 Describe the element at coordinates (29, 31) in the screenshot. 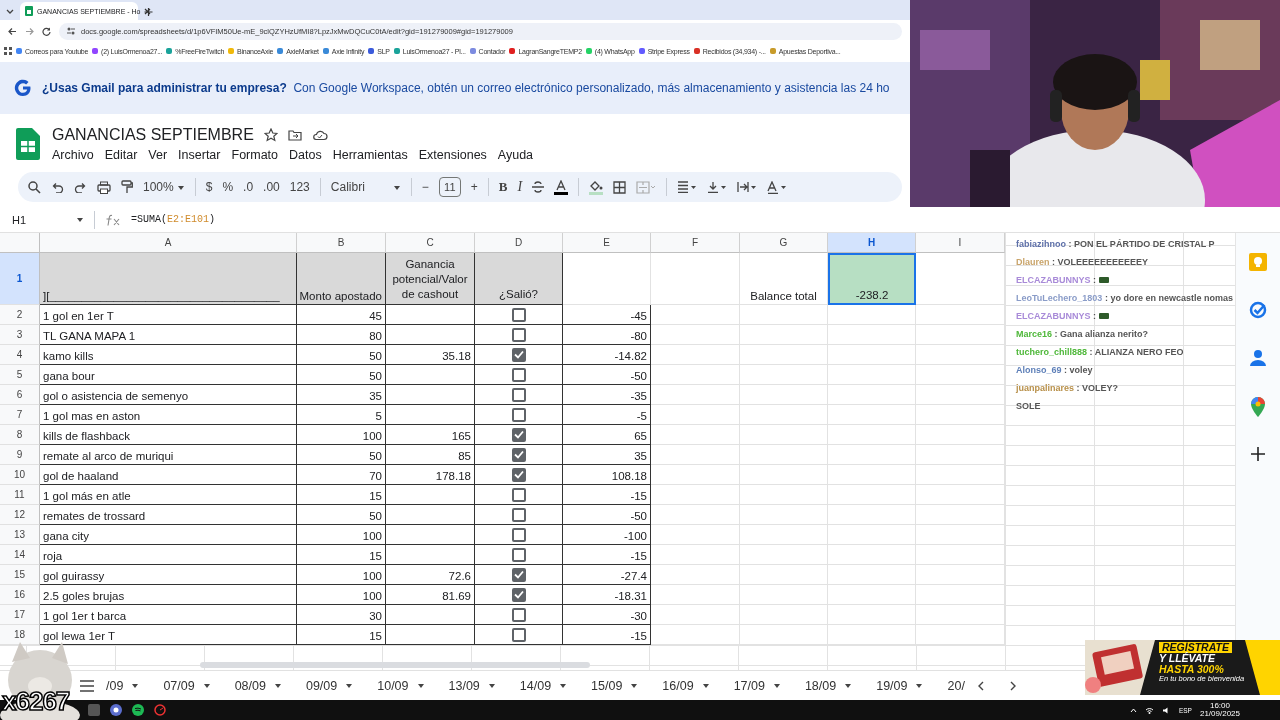

I see `forward-icon` at that location.